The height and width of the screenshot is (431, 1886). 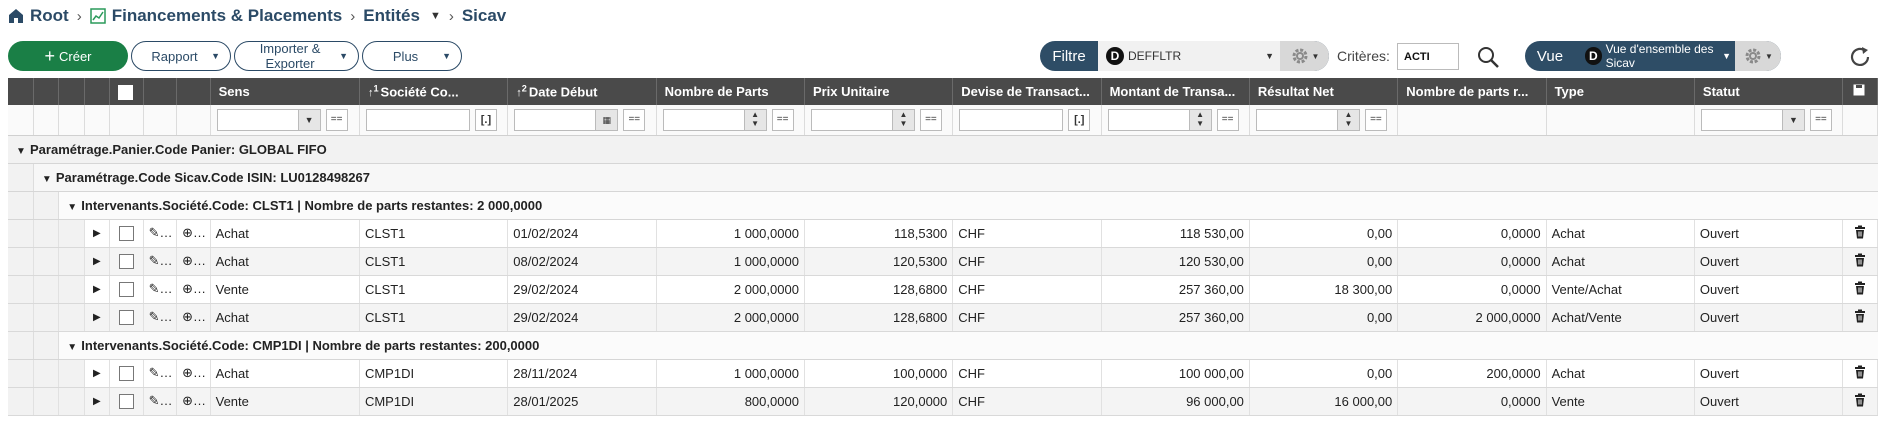 What do you see at coordinates (1324, 91) in the screenshot?
I see `col-header-resultat: Résultat Net` at bounding box center [1324, 91].